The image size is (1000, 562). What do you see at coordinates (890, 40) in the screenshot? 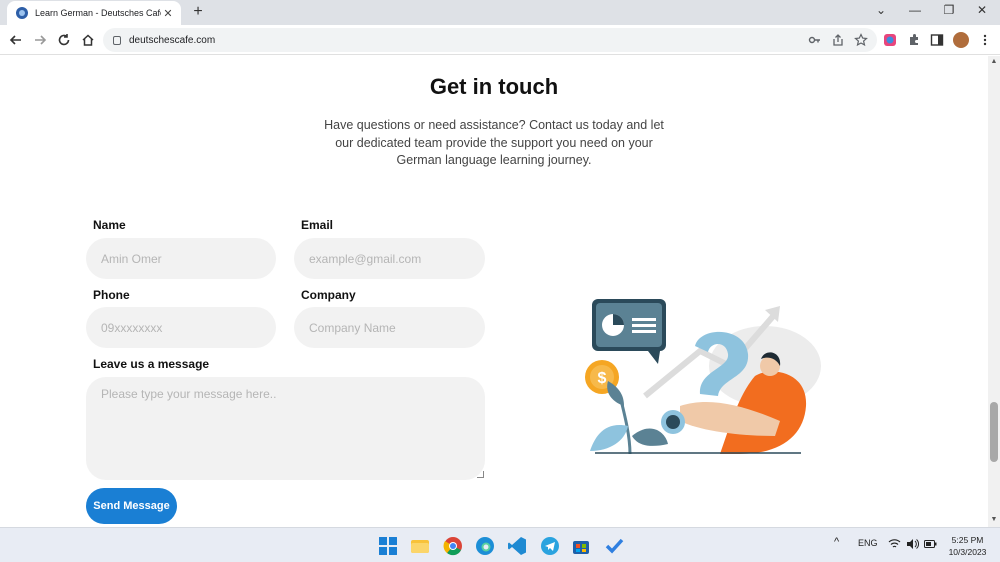
I see `extension-color-icon` at bounding box center [890, 40].